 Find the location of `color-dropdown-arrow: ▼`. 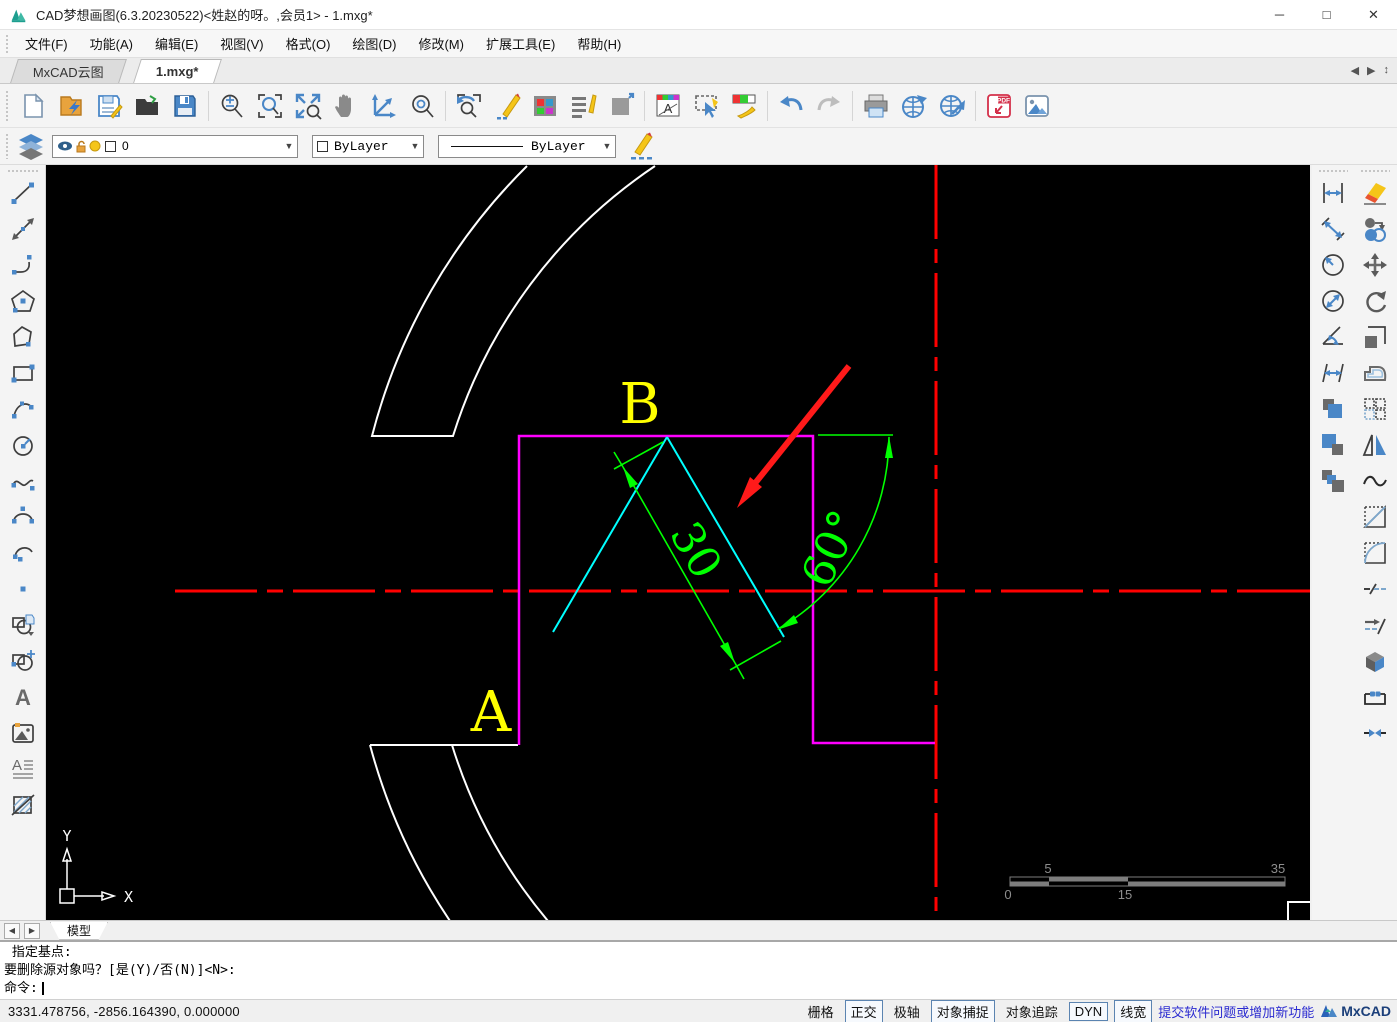

color-dropdown-arrow: ▼ is located at coordinates (415, 146).